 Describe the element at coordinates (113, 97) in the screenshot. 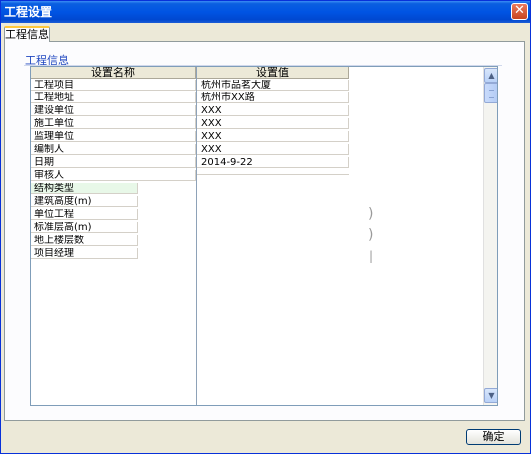

I see `row-name: 工程地址` at that location.